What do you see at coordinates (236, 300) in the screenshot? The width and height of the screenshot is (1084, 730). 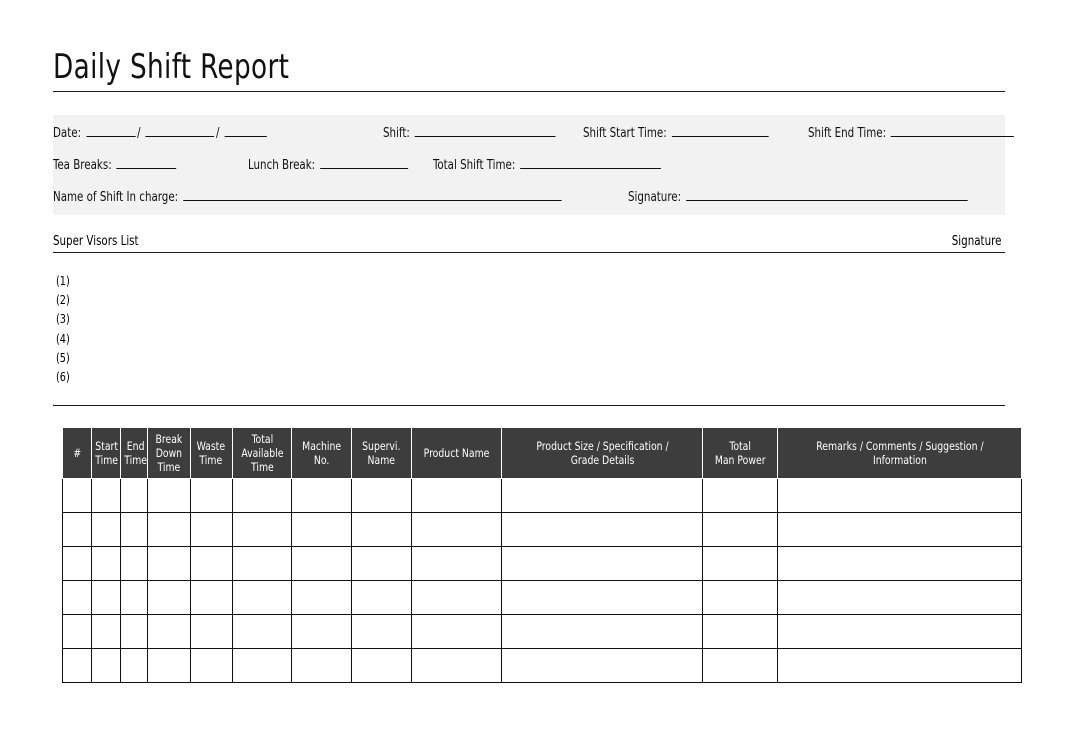 I see `supervisor-list-item: (2)` at bounding box center [236, 300].